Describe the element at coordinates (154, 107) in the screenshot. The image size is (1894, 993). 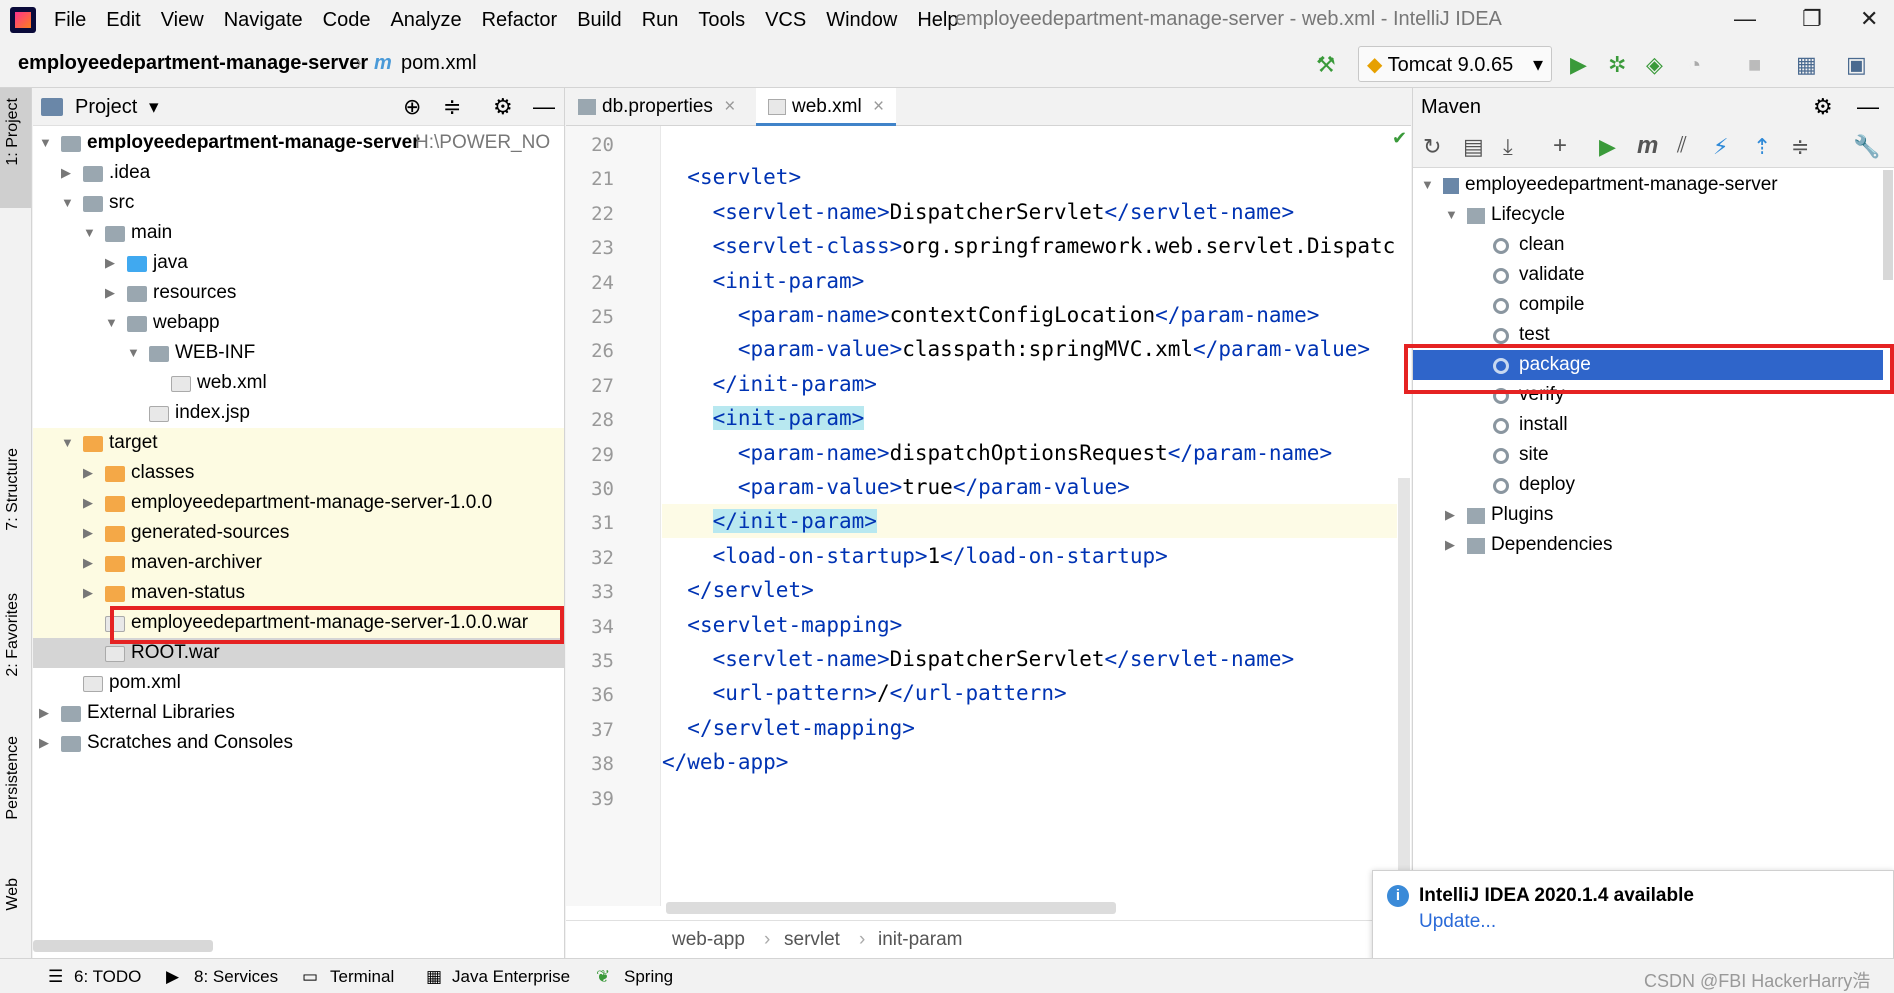
I see `chevron-down-icon: ▾` at that location.